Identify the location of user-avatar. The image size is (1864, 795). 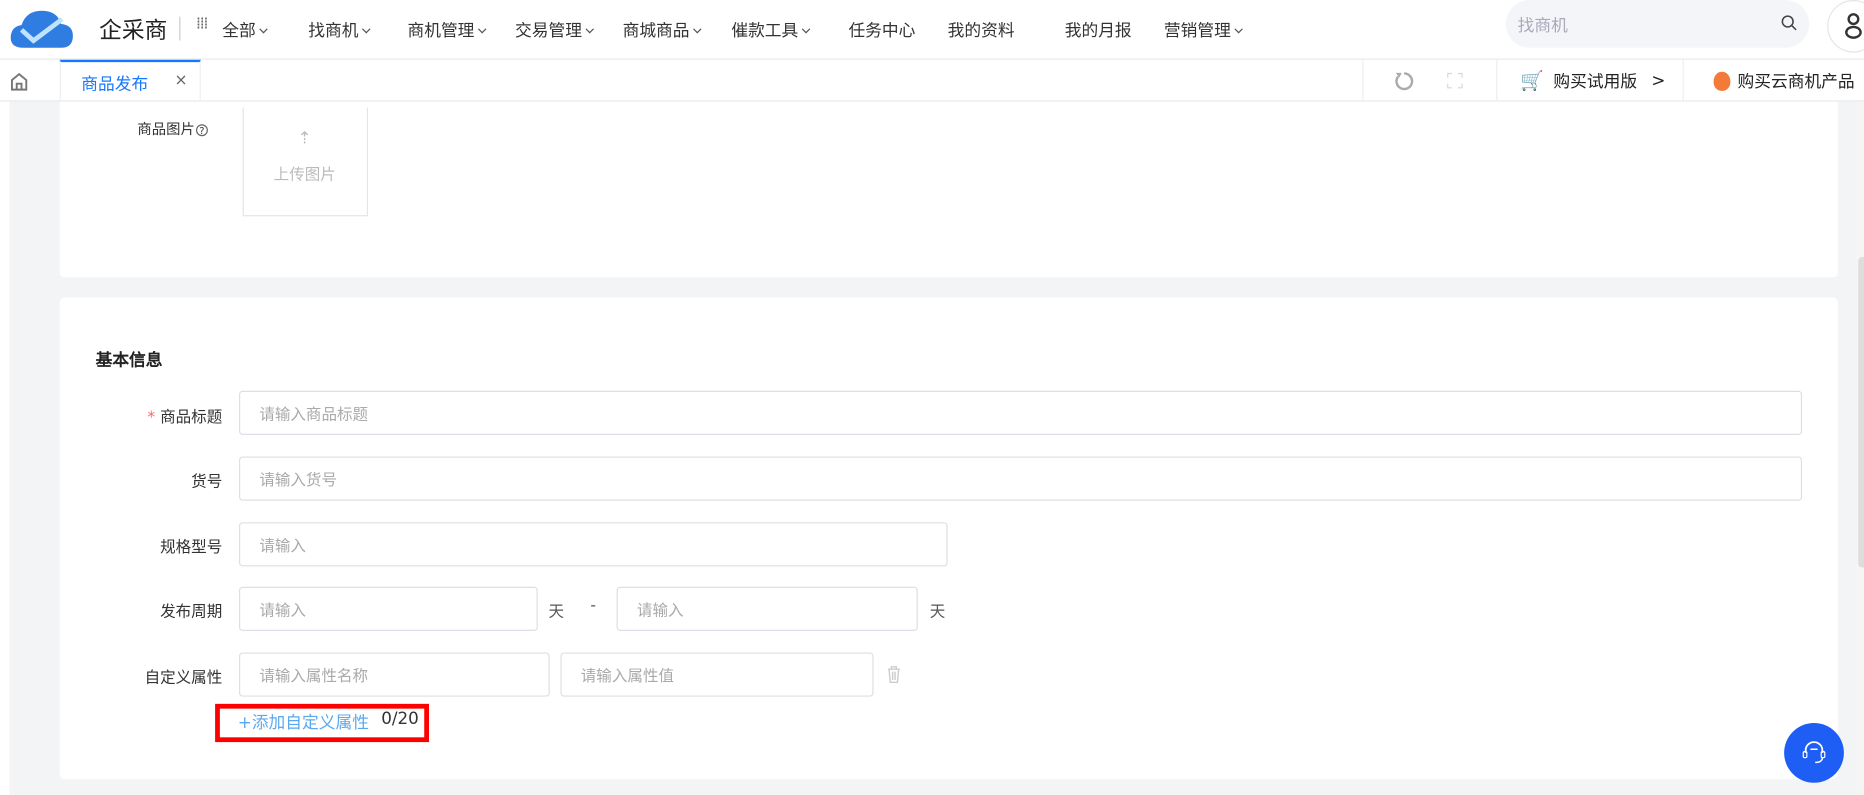
(1845, 26).